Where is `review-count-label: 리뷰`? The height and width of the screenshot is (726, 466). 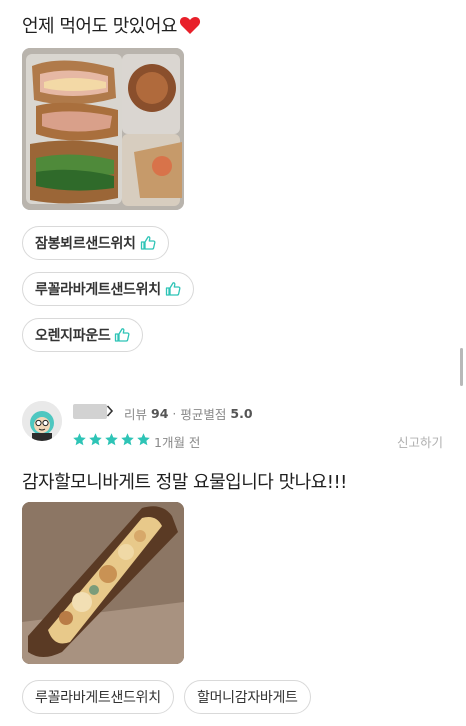 review-count-label: 리뷰 is located at coordinates (136, 414).